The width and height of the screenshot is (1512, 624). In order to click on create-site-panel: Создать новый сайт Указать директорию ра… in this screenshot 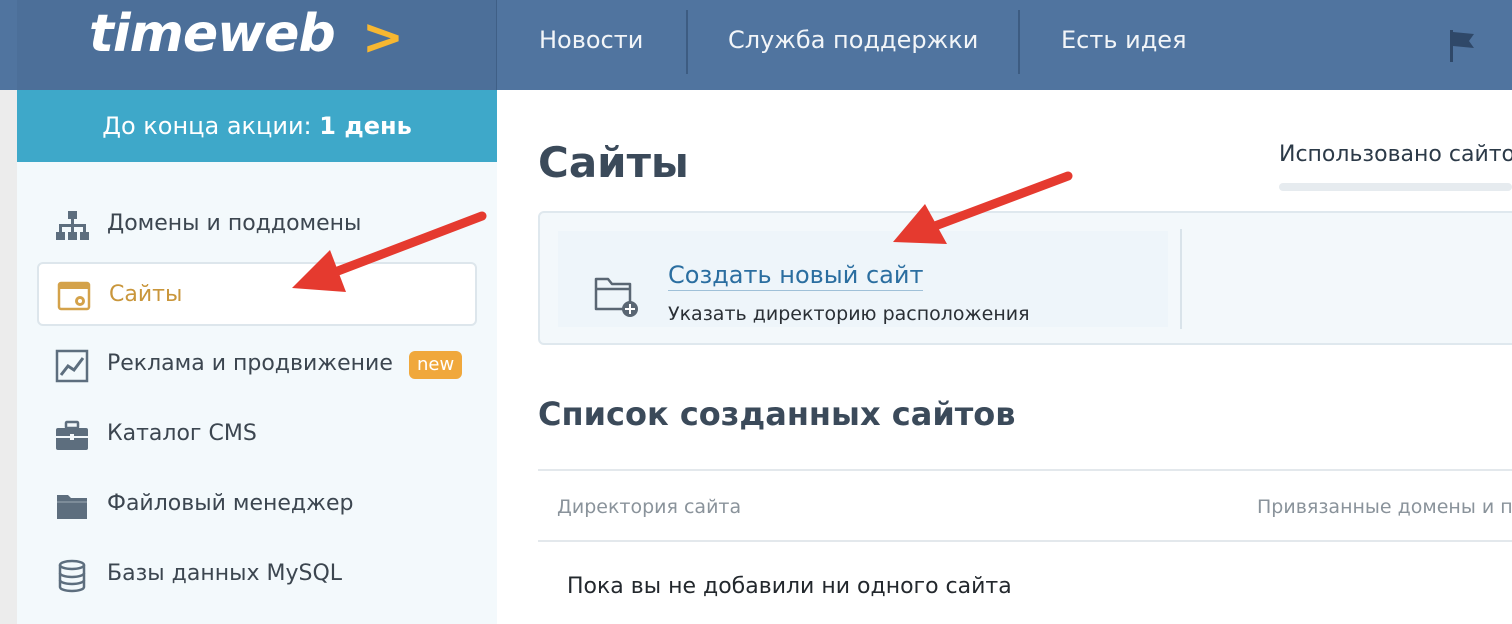, I will do `click(1025, 278)`.